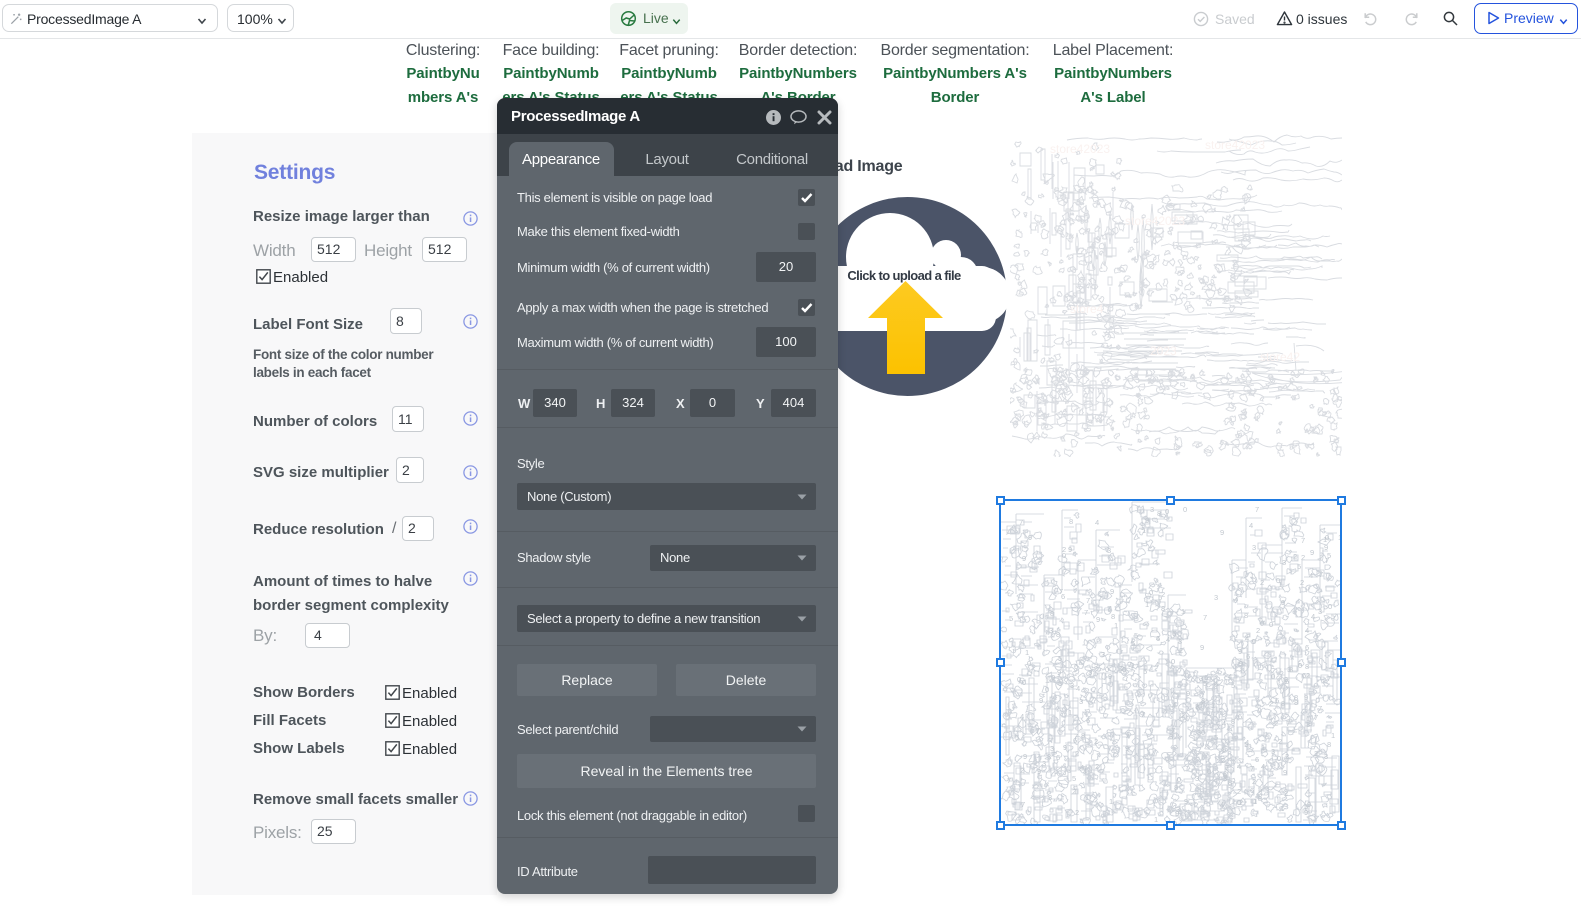 This screenshot has height=908, width=1581. What do you see at coordinates (1280, 357) in the screenshot?
I see `svg-text: store42` at bounding box center [1280, 357].